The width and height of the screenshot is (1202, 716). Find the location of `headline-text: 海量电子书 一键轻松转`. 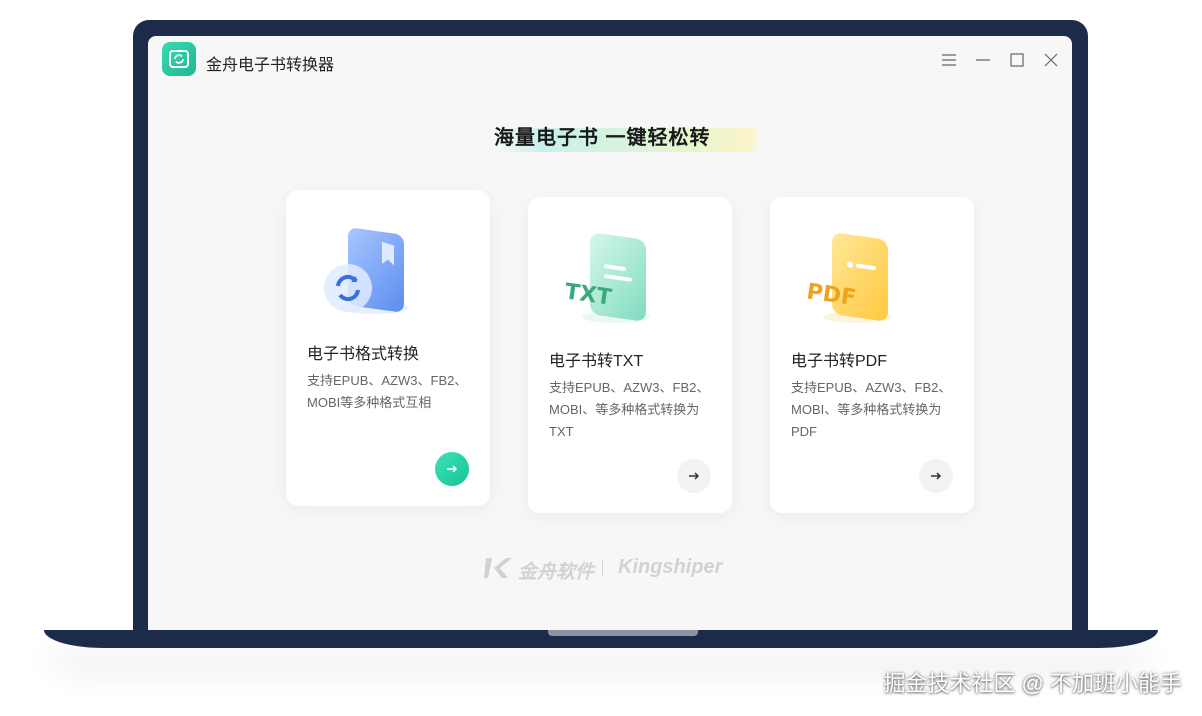

headline-text: 海量电子书 一键轻松转 is located at coordinates (602, 138).